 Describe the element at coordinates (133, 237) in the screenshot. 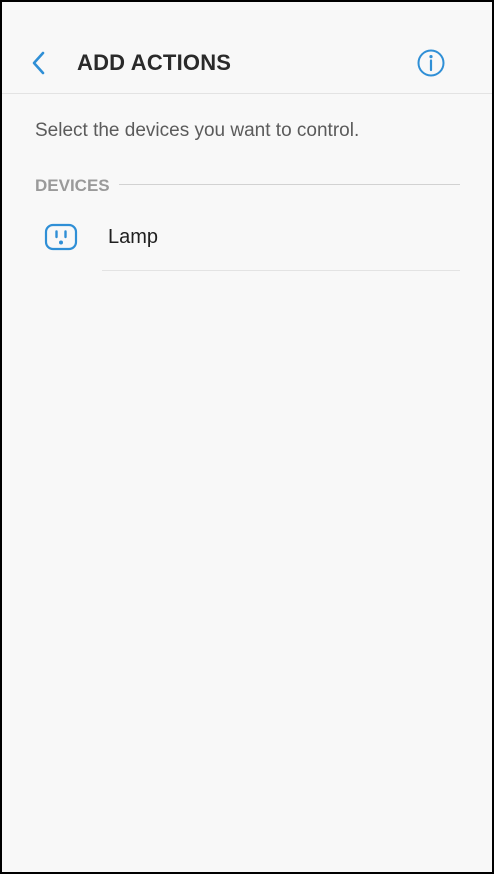

I see `device-name: Lamp` at that location.